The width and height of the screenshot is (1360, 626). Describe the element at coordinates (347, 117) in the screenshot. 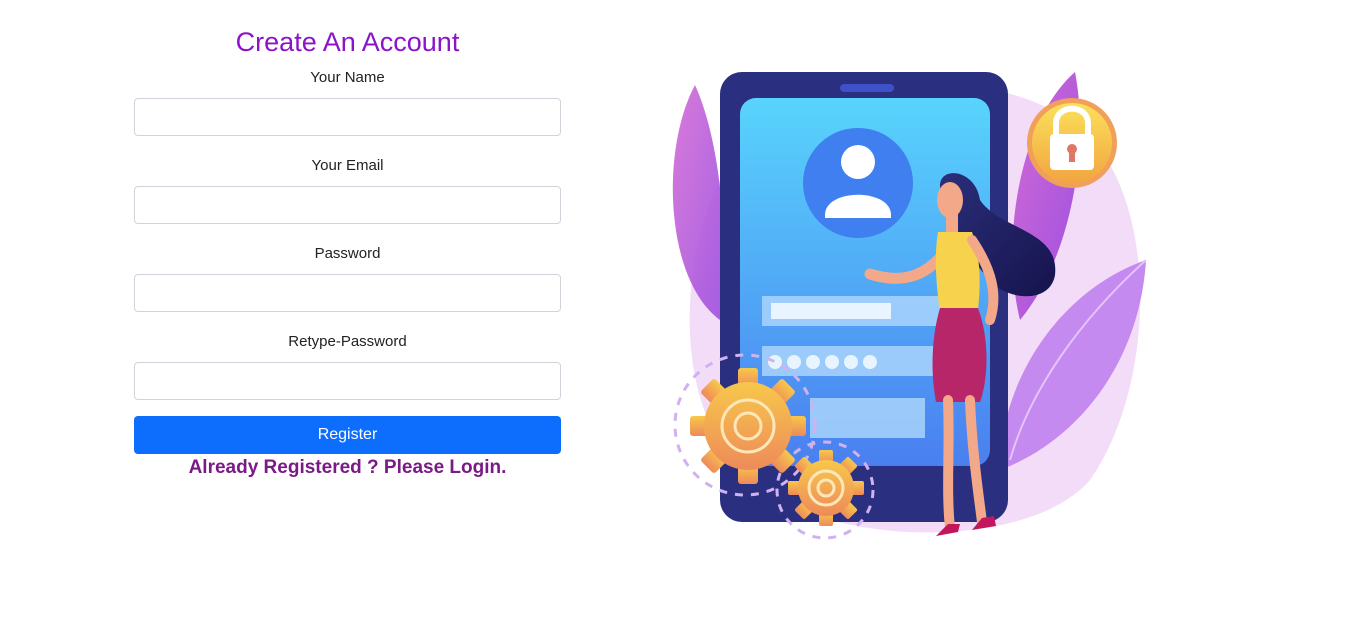

I see `name-input` at that location.